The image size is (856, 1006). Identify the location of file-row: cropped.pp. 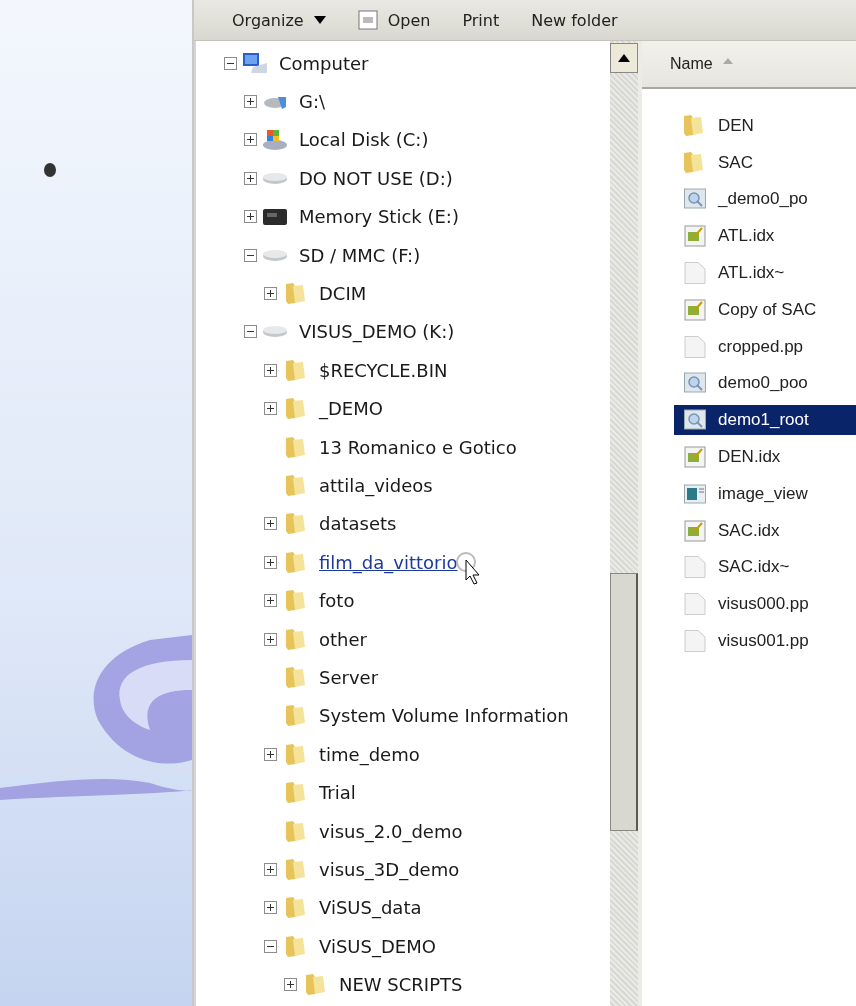
(765, 346).